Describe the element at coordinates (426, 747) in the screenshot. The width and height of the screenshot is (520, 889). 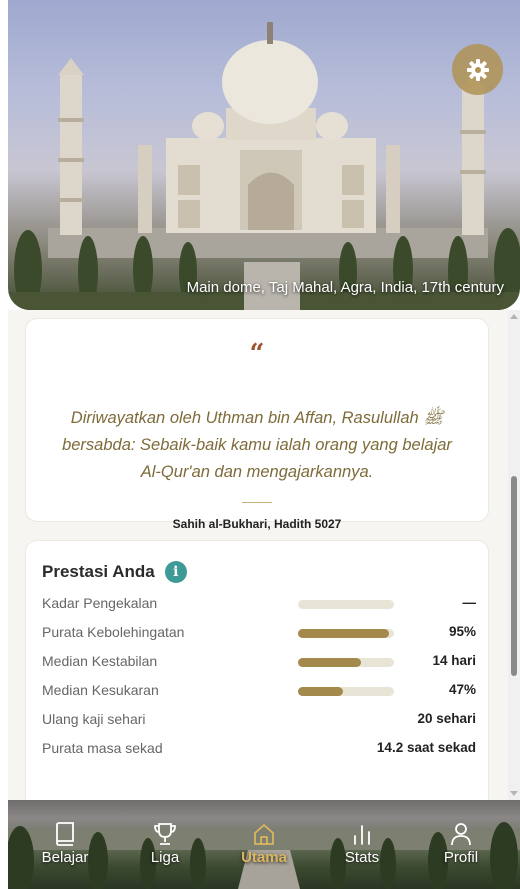
I see `stat-value: 14.2 saat sekad` at that location.